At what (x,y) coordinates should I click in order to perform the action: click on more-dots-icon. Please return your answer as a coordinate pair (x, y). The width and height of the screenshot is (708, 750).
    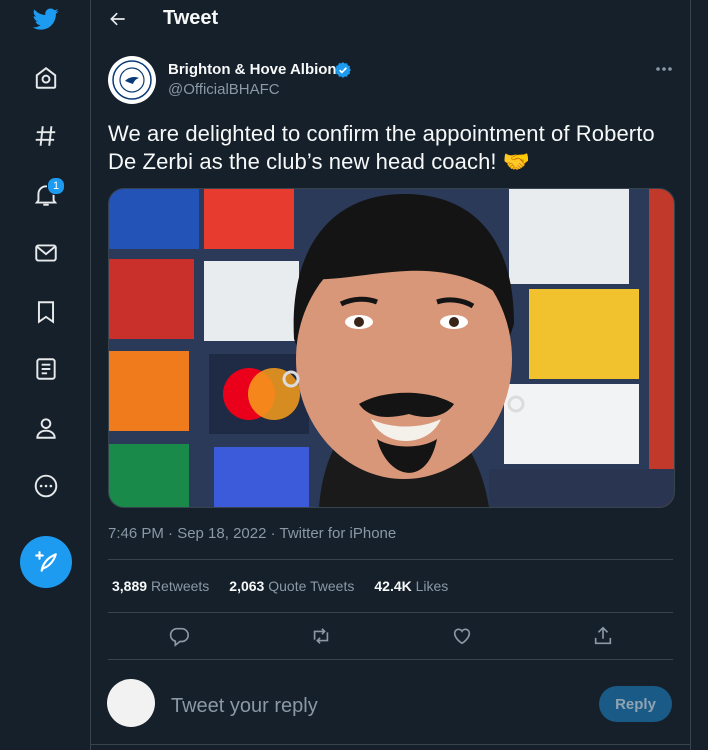
    Looking at the image, I should click on (664, 69).